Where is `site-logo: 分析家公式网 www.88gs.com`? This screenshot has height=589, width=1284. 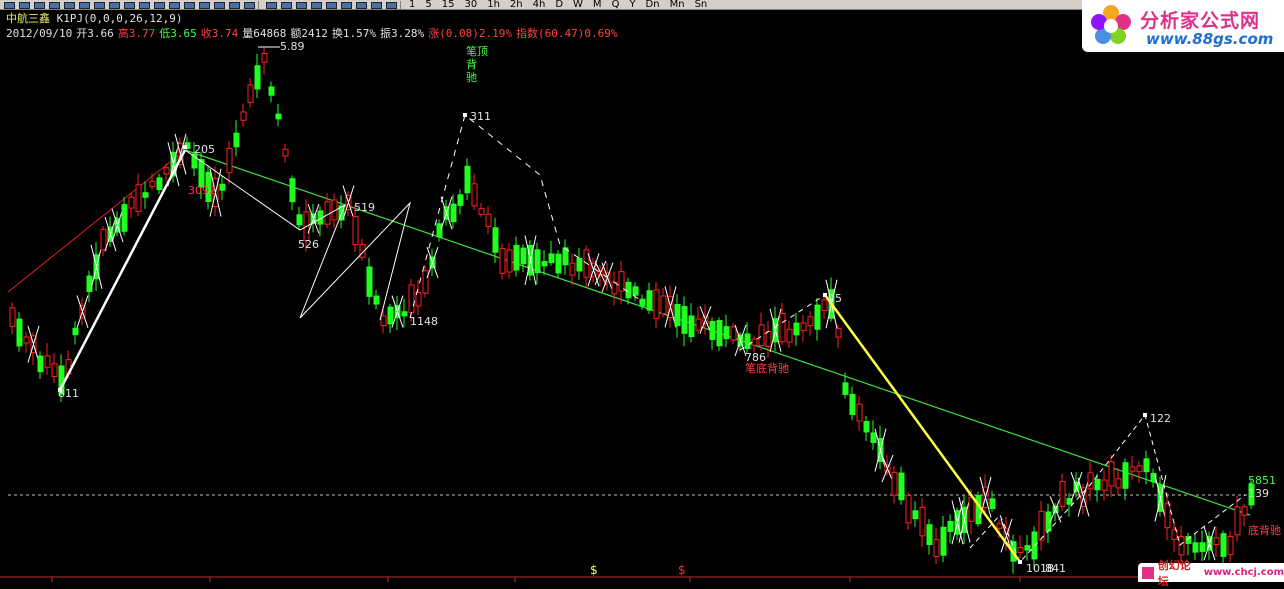 site-logo: 分析家公式网 www.88gs.com is located at coordinates (1183, 26).